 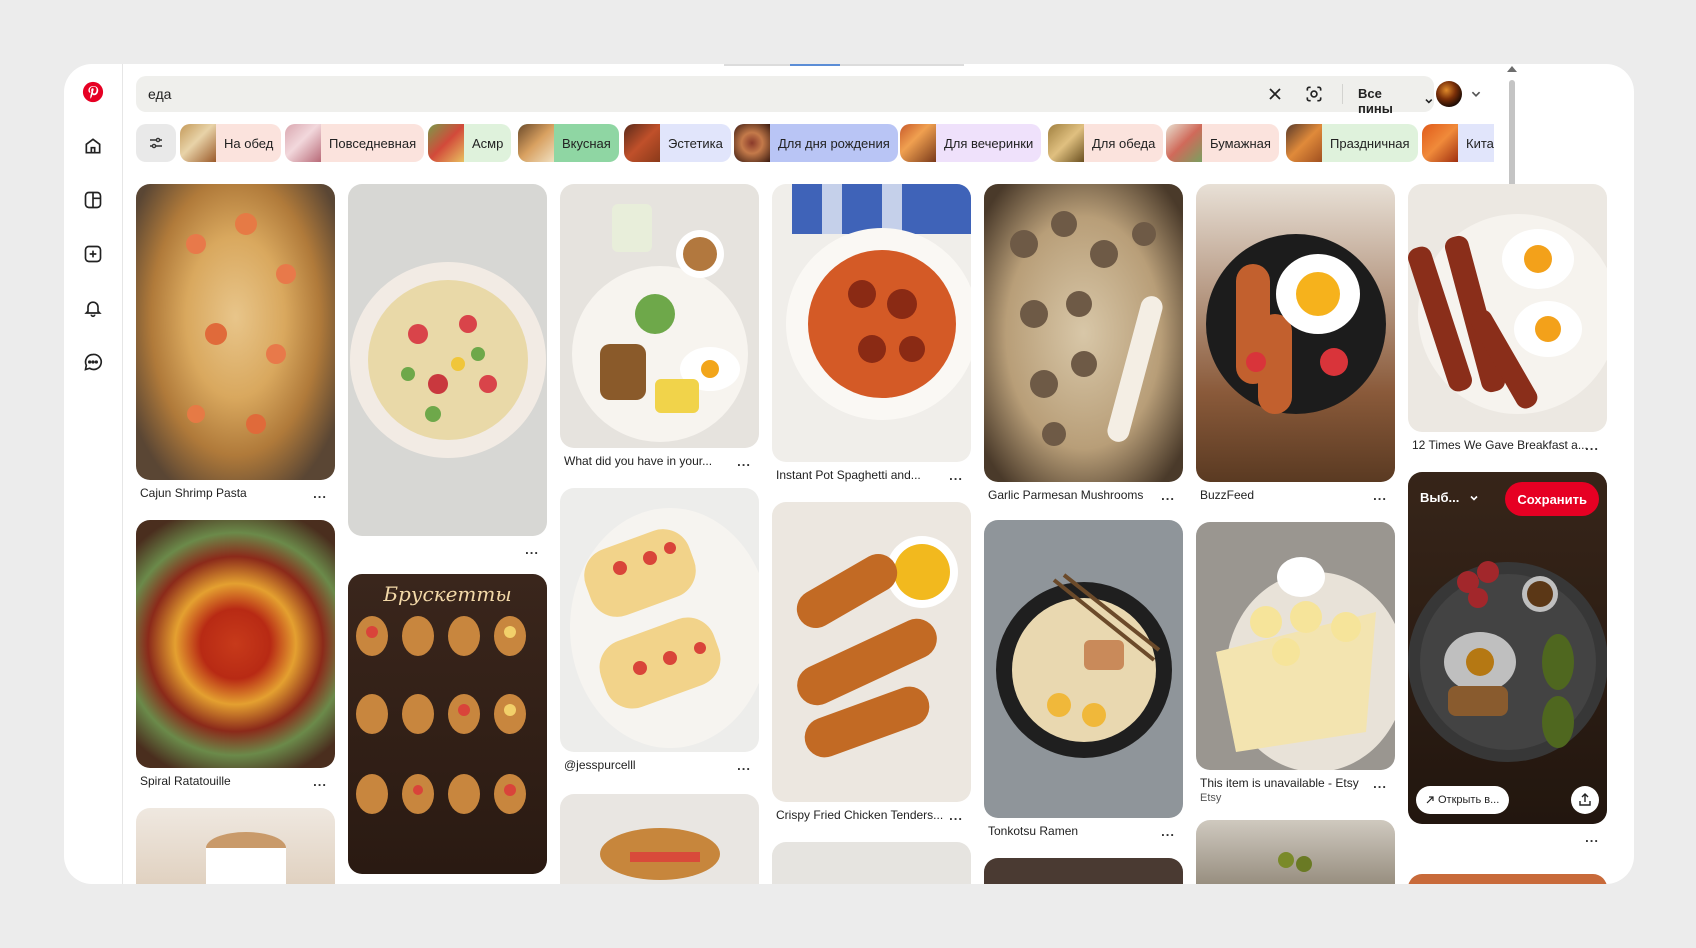 I want to click on pin-title: BuzzFeed, so click(x=1227, y=495).